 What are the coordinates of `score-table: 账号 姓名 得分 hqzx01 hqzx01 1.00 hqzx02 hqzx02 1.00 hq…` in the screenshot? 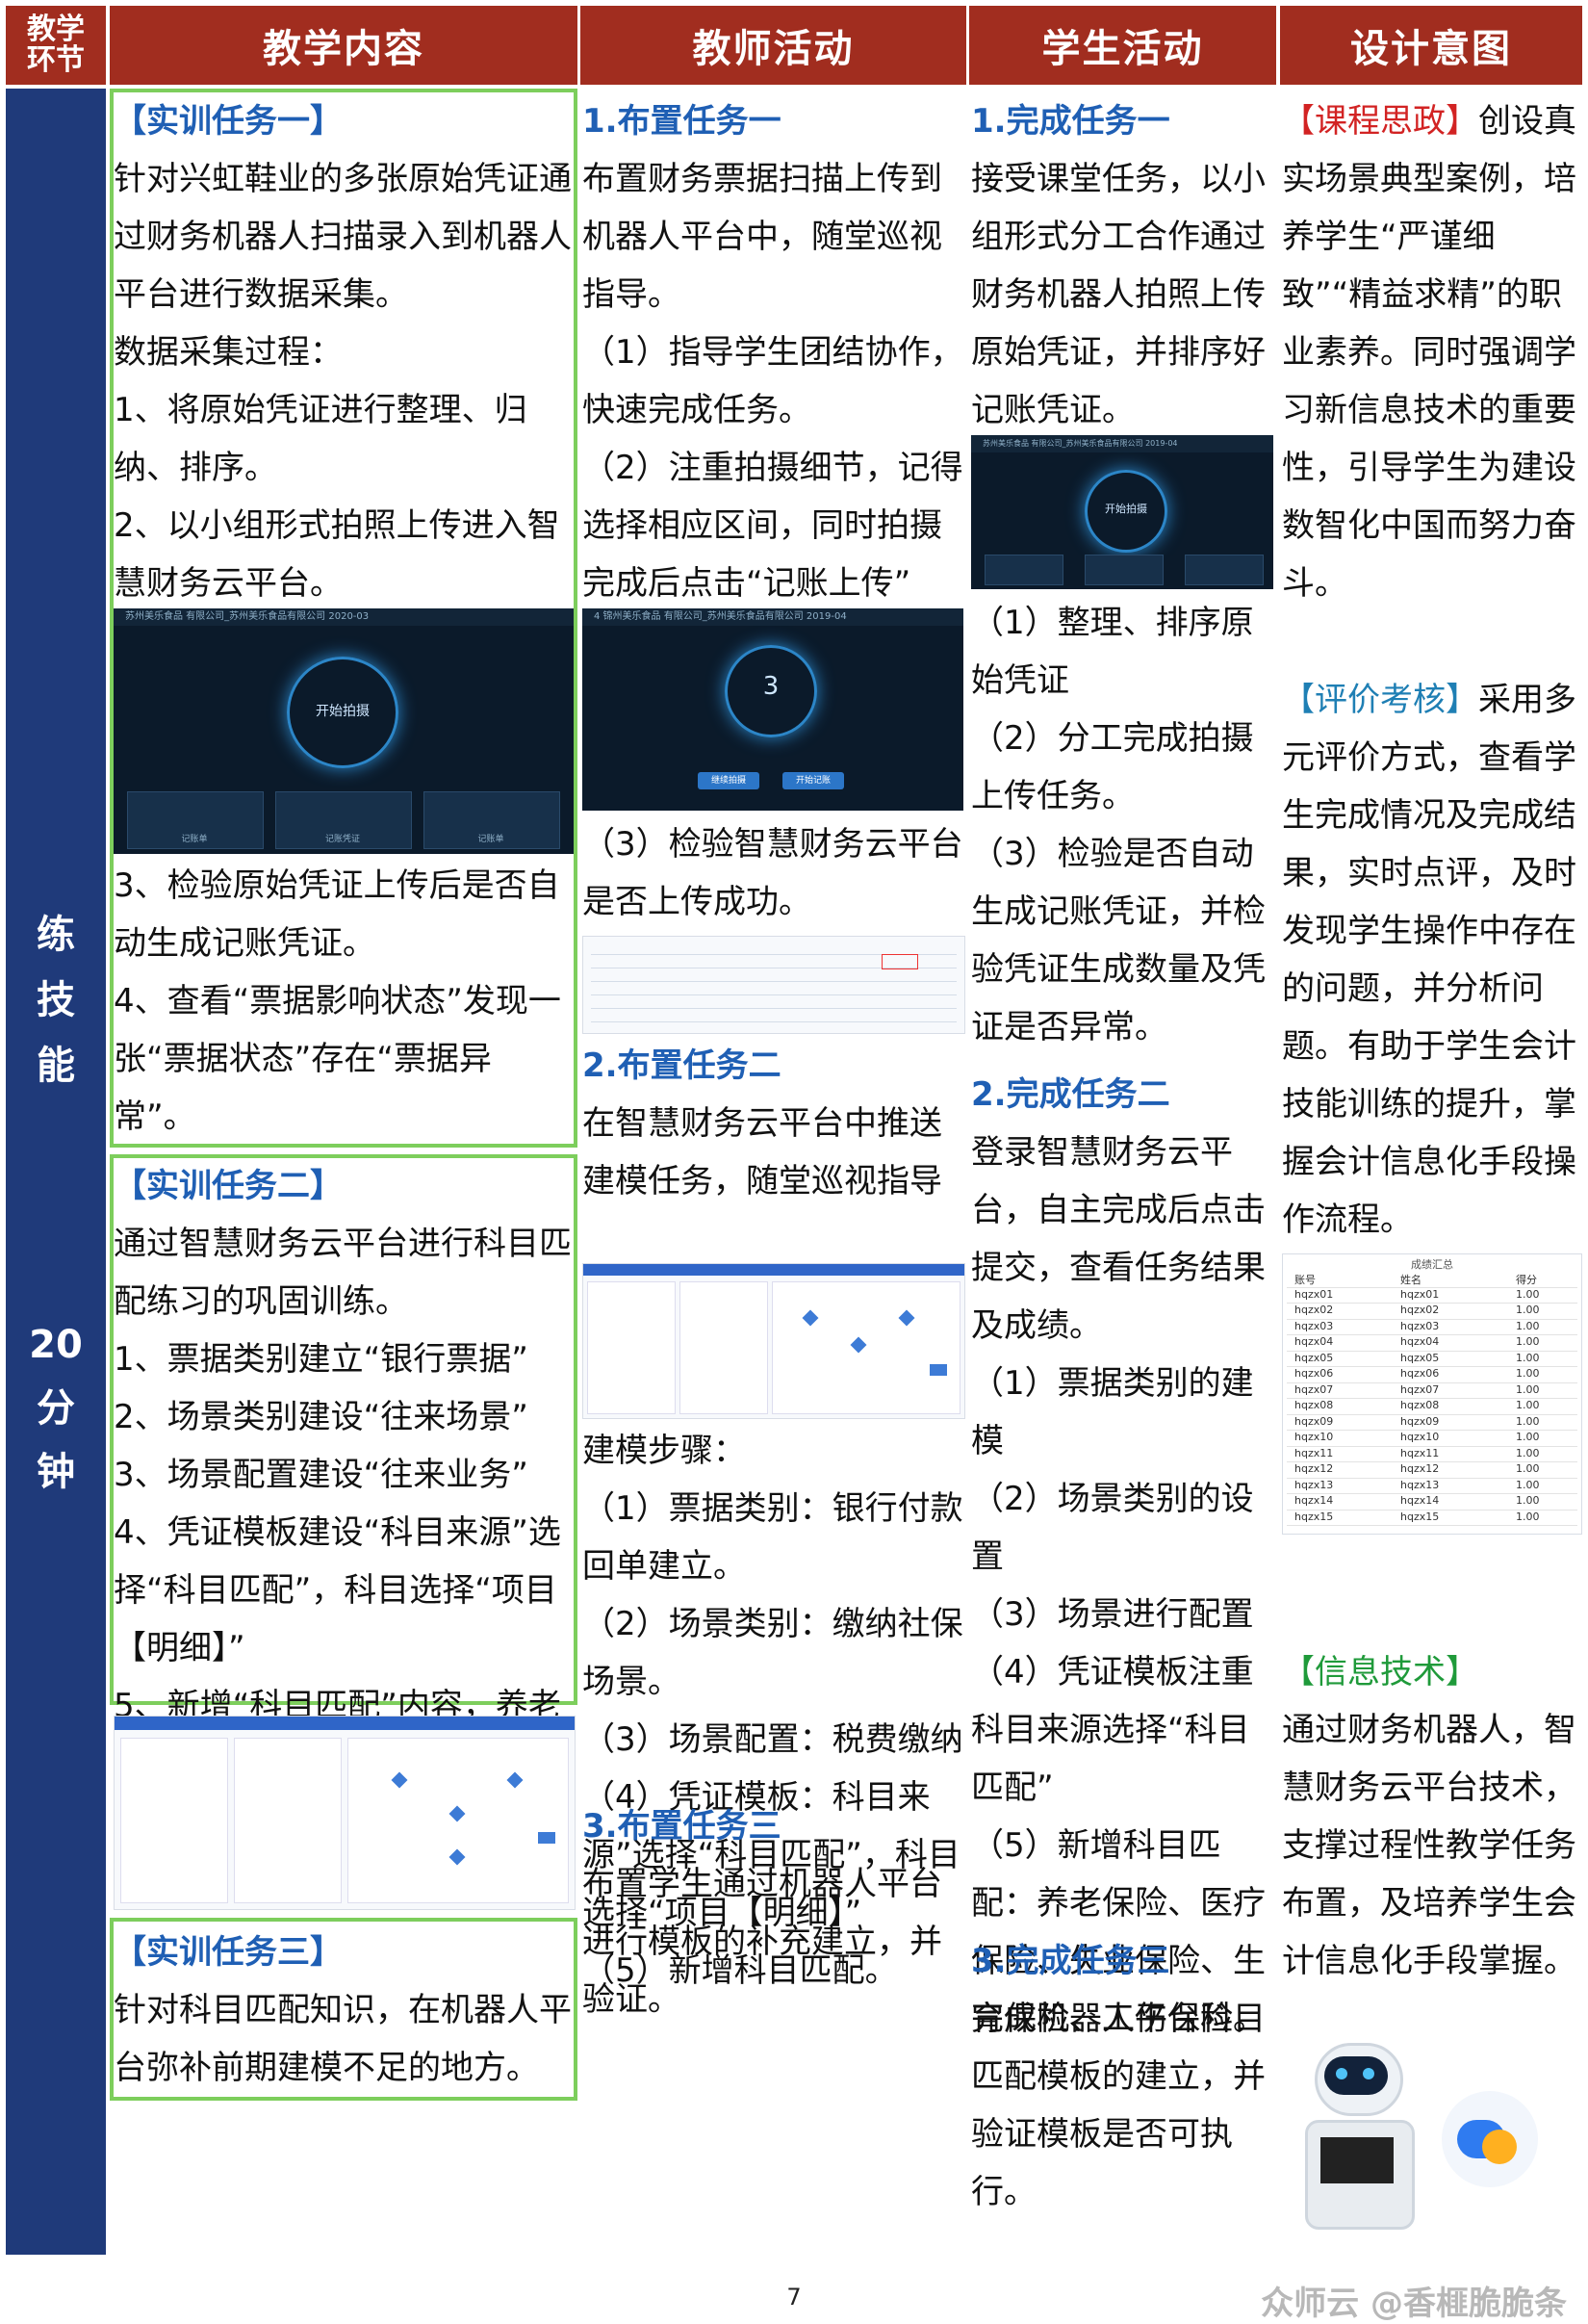 It's located at (1432, 1402).